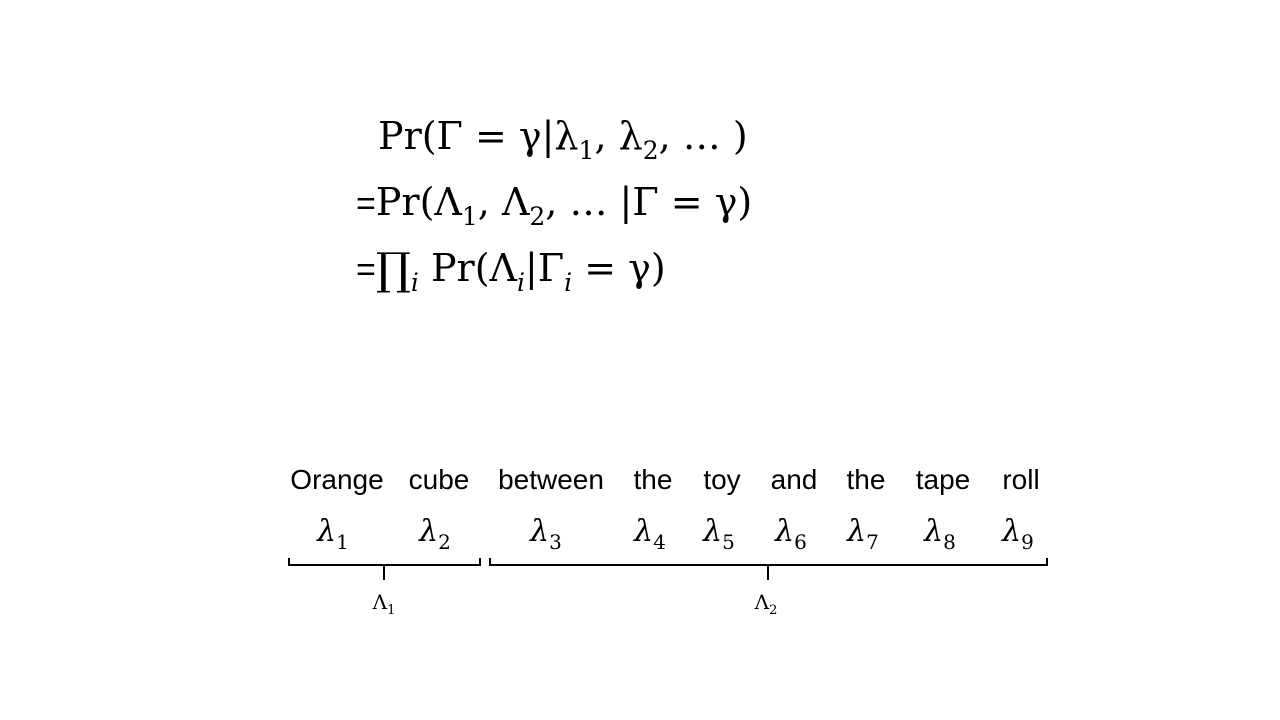 This screenshot has width=1280, height=720. Describe the element at coordinates (366, 270) in the screenshot. I see `eq3-prefix: =` at that location.